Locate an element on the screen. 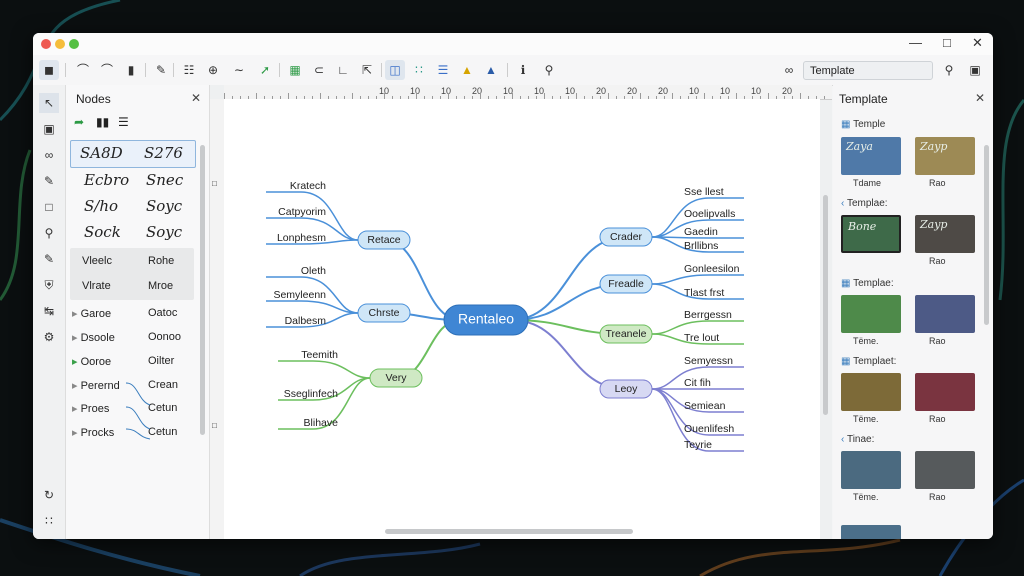 Image resolution: width=1024 pixels, height=576 pixels. template-section-header: ▦ Templaet: is located at coordinates (868, 361).